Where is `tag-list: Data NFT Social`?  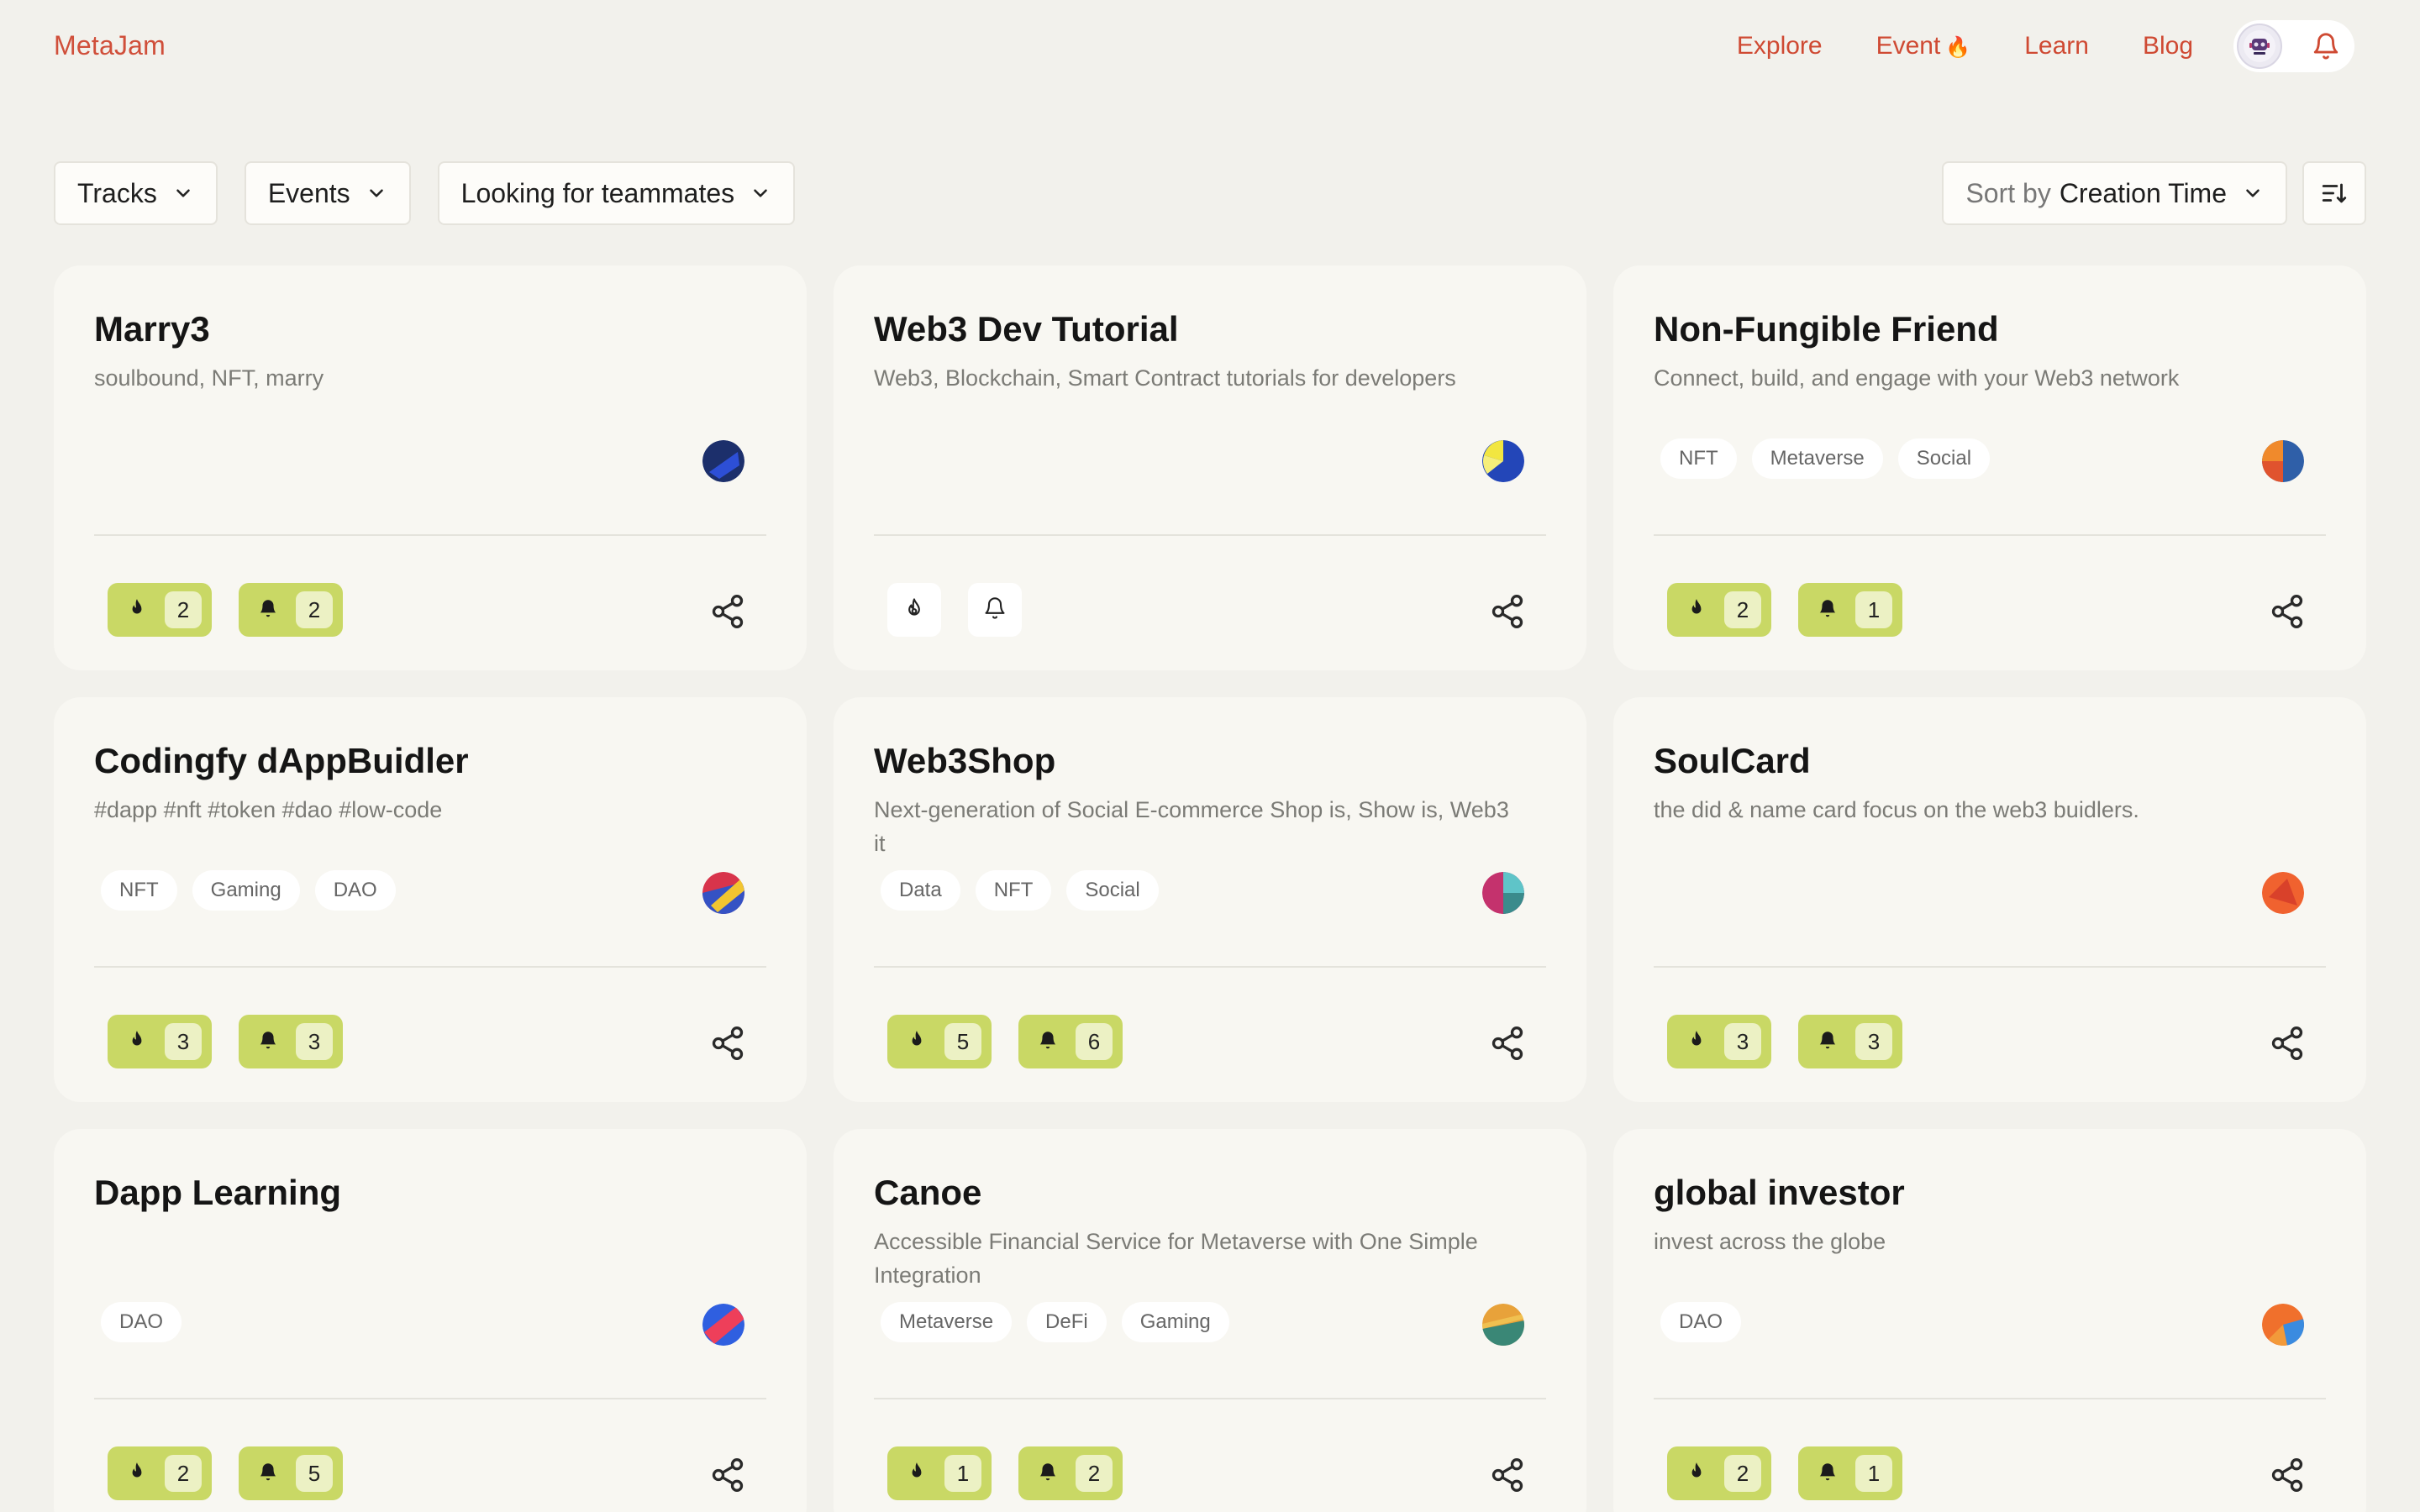 tag-list: Data NFT Social is located at coordinates (1020, 890).